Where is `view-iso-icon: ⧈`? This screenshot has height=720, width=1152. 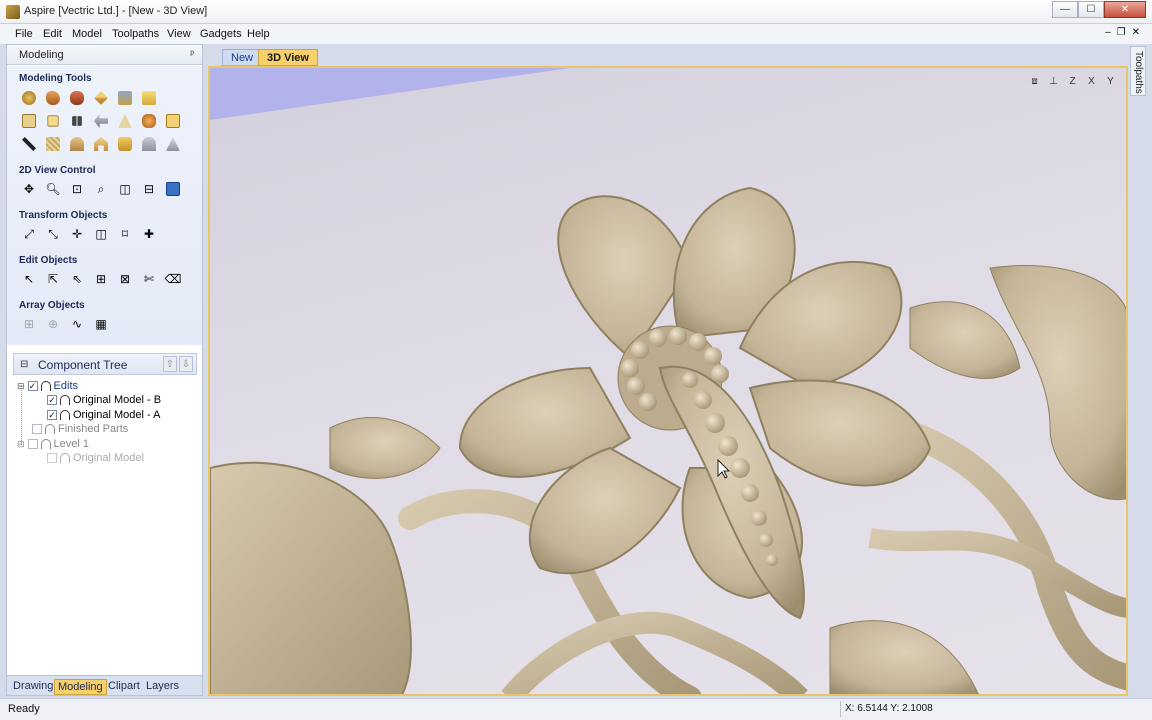
view-iso-icon: ⧈ is located at coordinates (1034, 81).